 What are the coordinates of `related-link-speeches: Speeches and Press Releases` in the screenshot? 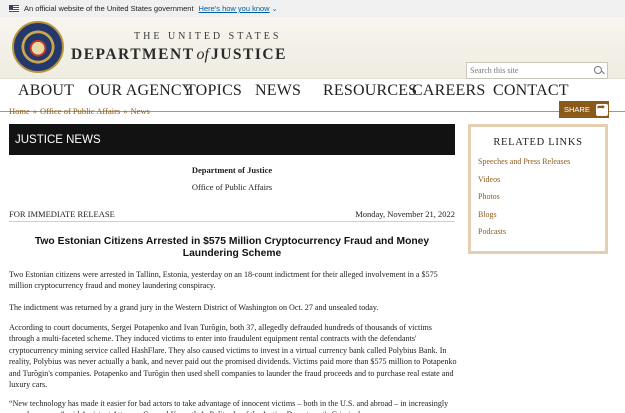 It's located at (541, 166).